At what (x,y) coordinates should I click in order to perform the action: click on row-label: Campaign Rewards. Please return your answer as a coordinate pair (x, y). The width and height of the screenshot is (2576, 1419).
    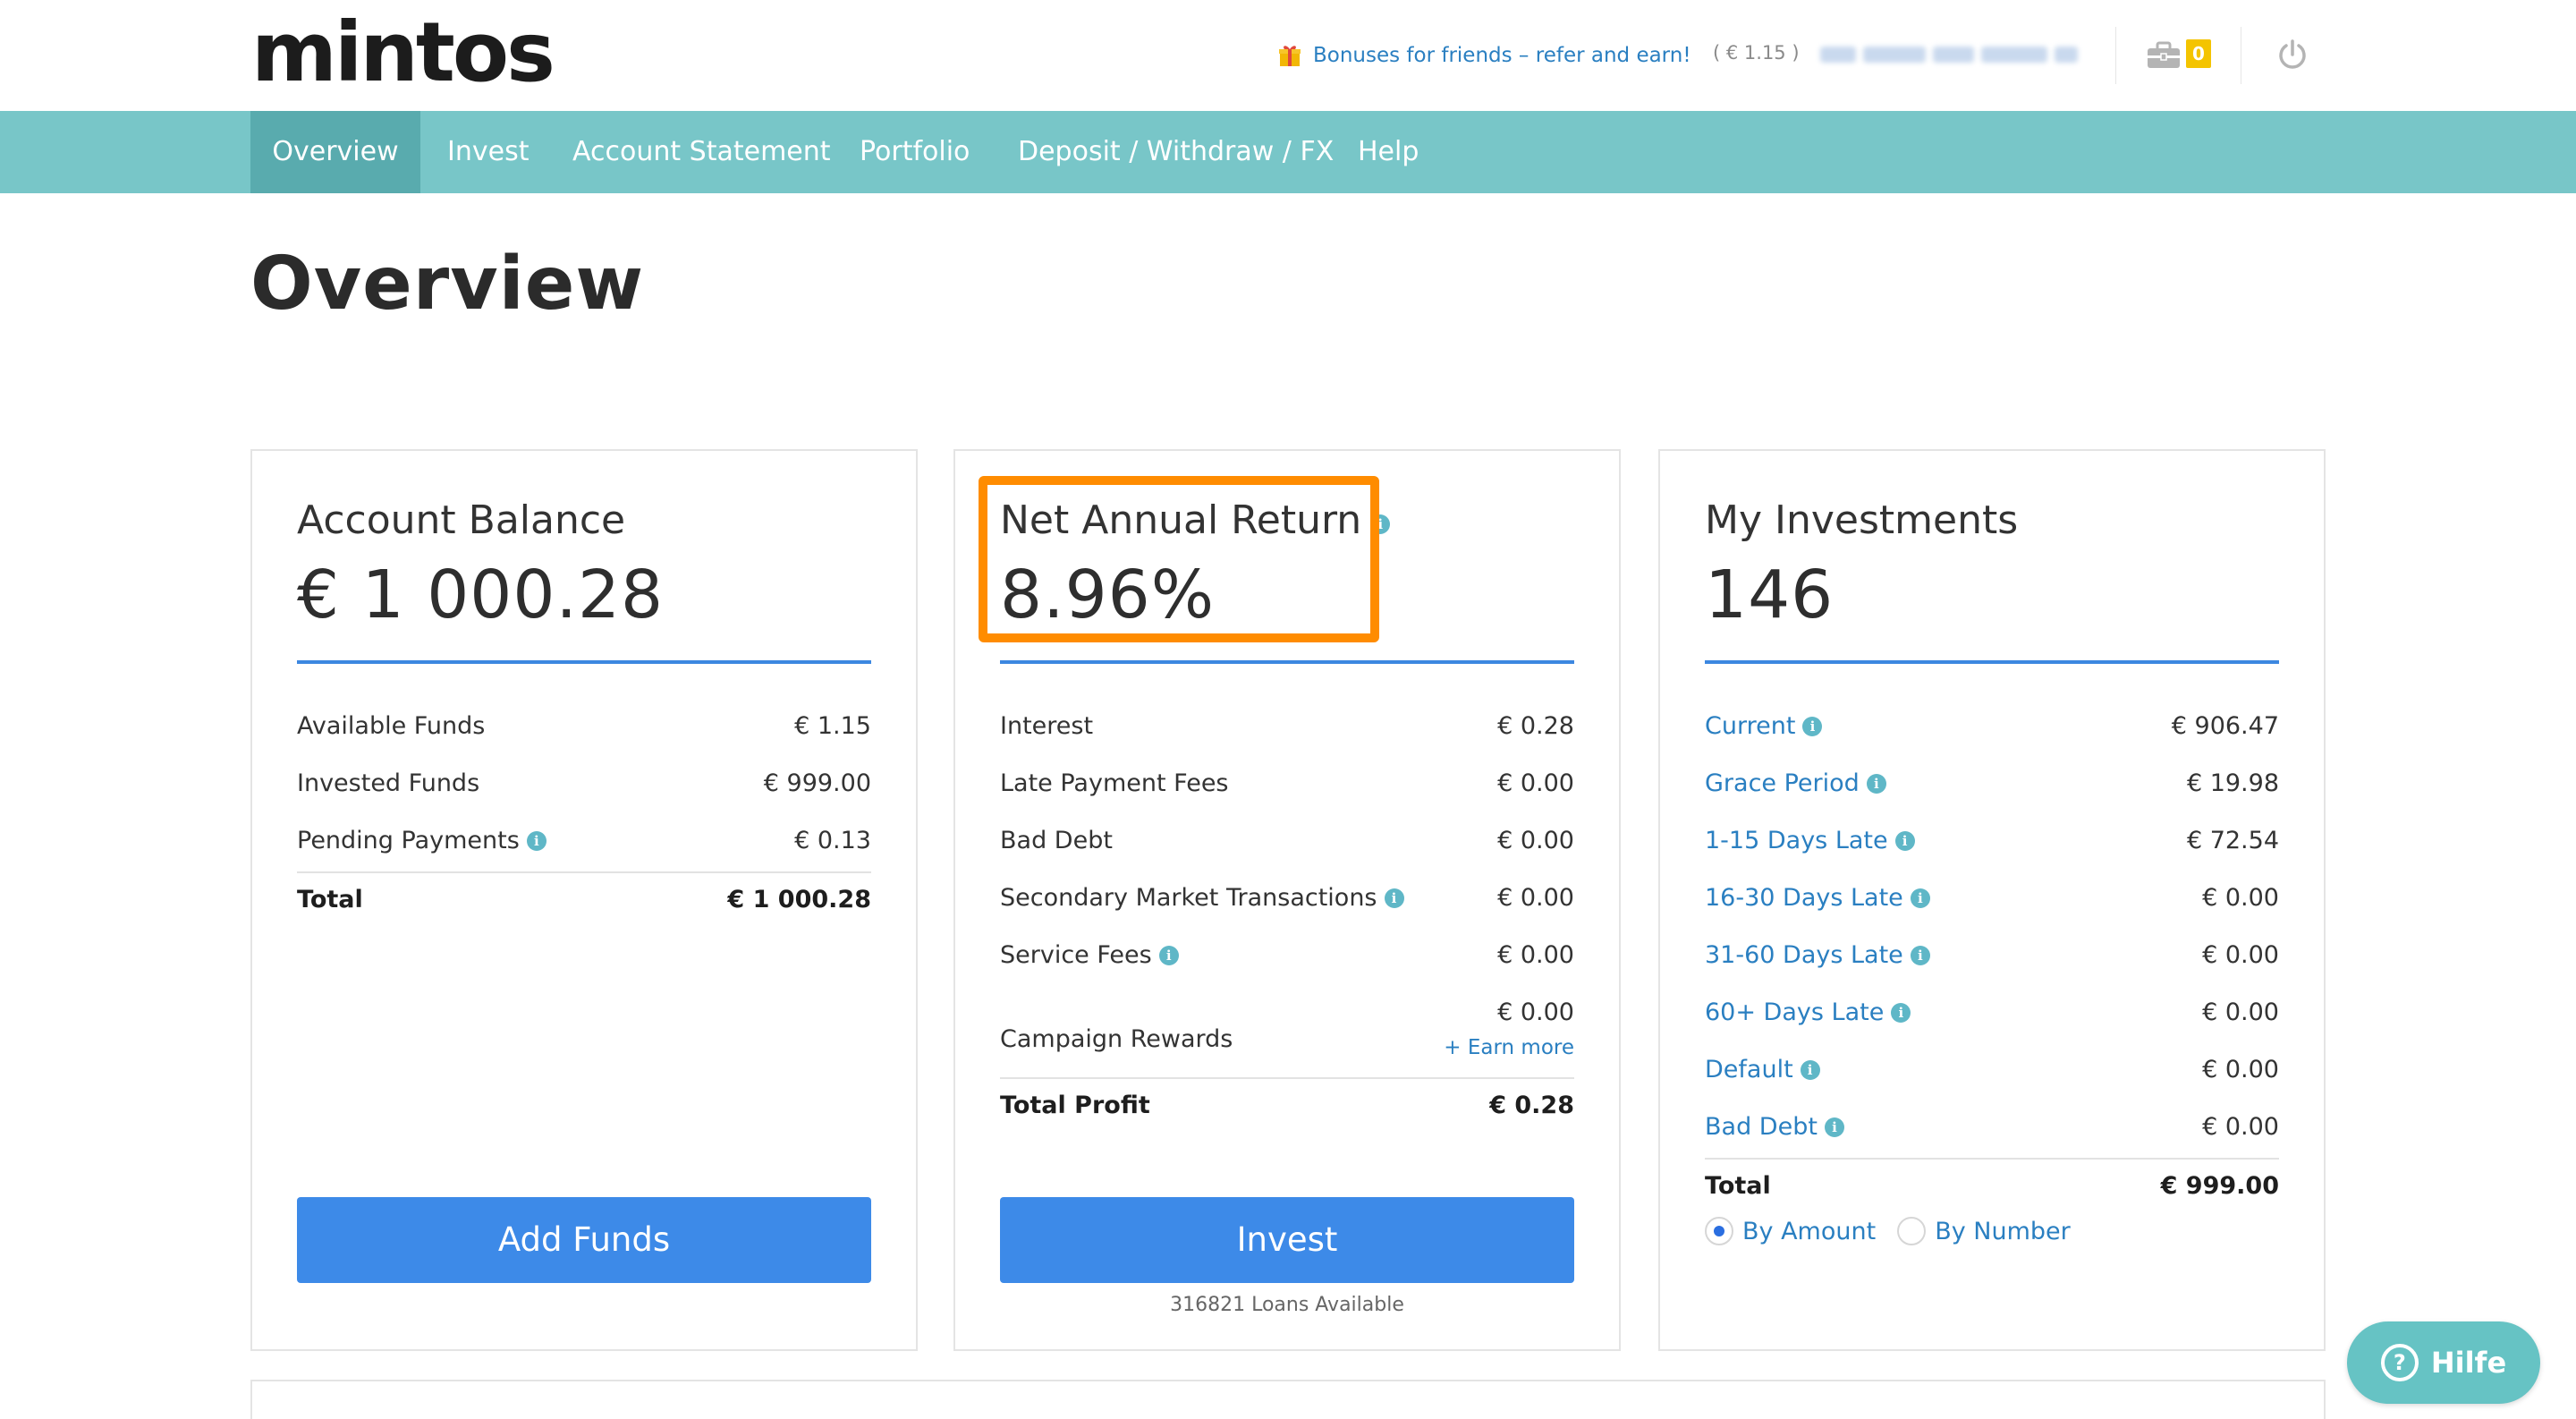
    Looking at the image, I should click on (1116, 1039).